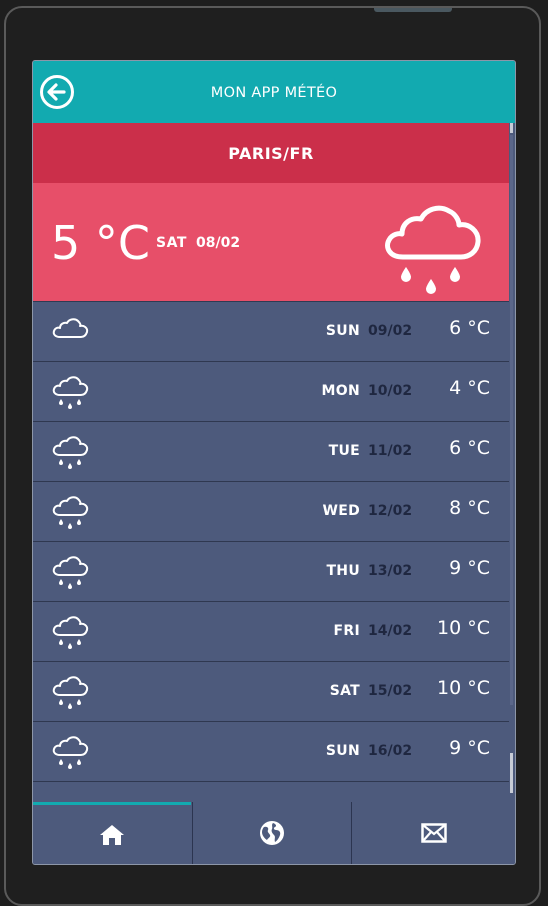  What do you see at coordinates (271, 632) in the screenshot?
I see `forecast-row: FRI 14/02 10 °C` at bounding box center [271, 632].